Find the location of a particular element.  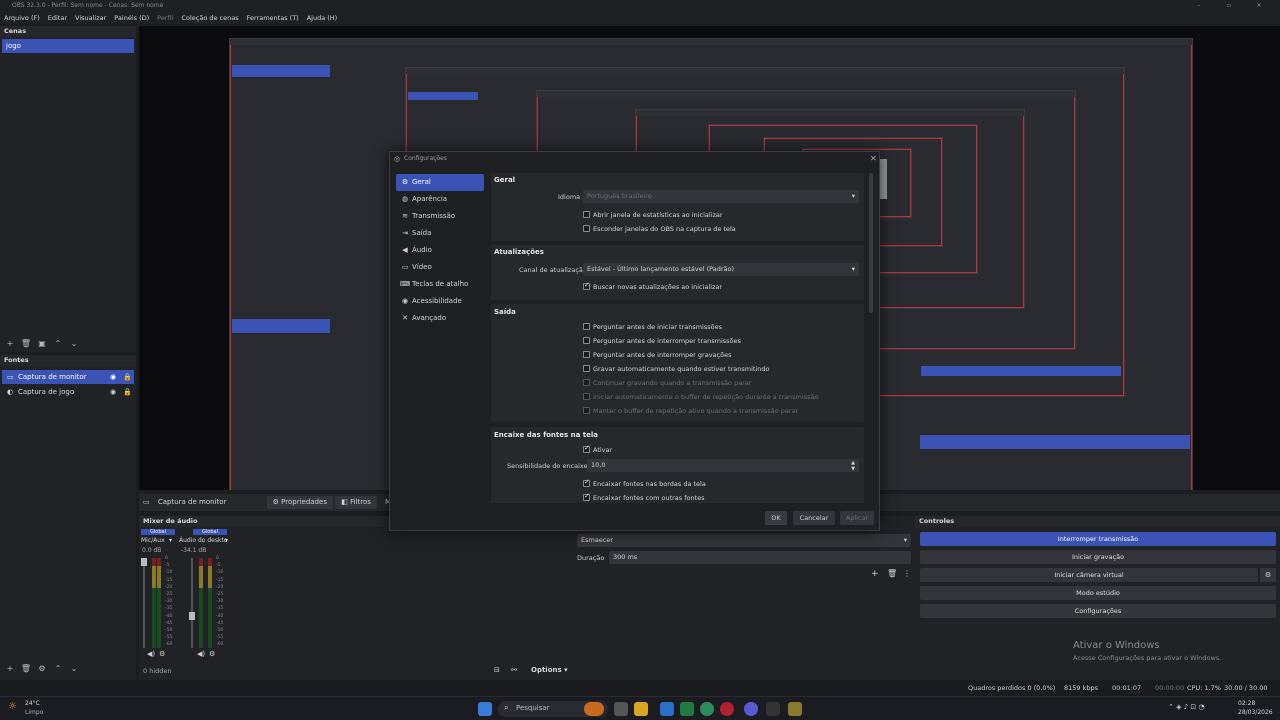

cancel-button: Cancelar is located at coordinates (814, 518).